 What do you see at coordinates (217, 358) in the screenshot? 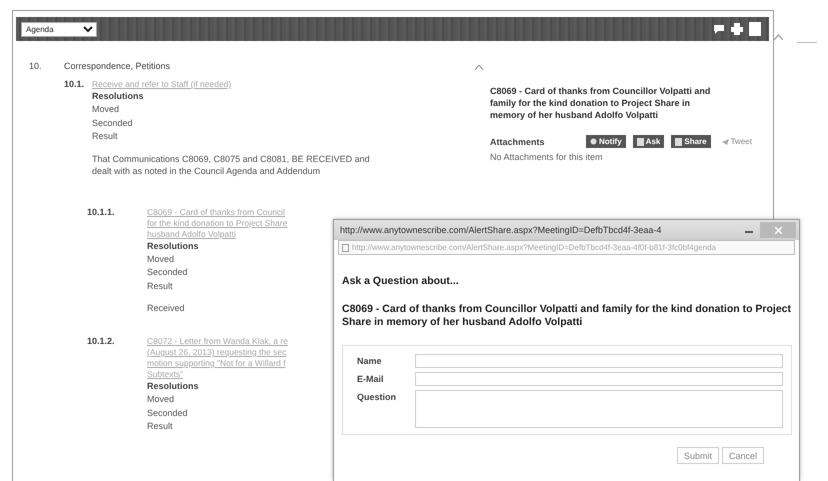
I see `agenda-item-link: C8072 - Letter from Wanda Klak, a re (August 26, 2013) requesting the sec motion supporting "Not for a Willard f Subtexts"` at bounding box center [217, 358].